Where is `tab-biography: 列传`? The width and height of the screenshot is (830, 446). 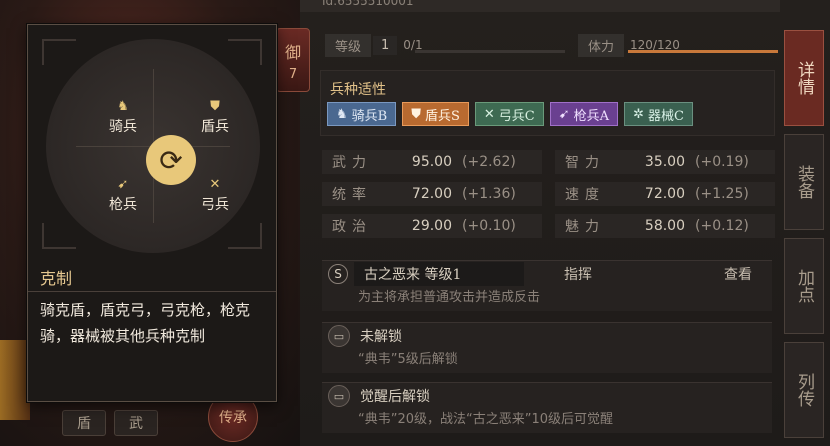 tab-biography: 列传 is located at coordinates (804, 390).